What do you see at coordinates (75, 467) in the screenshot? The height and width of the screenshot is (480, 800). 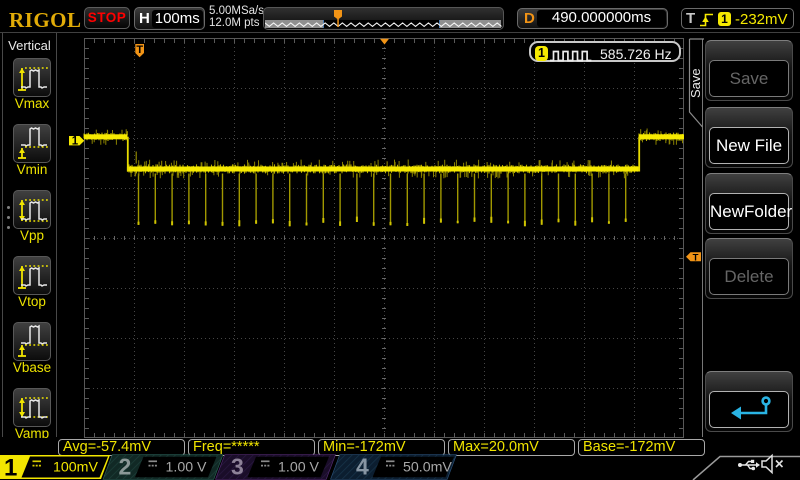 I see `svg-text: 100mV` at bounding box center [75, 467].